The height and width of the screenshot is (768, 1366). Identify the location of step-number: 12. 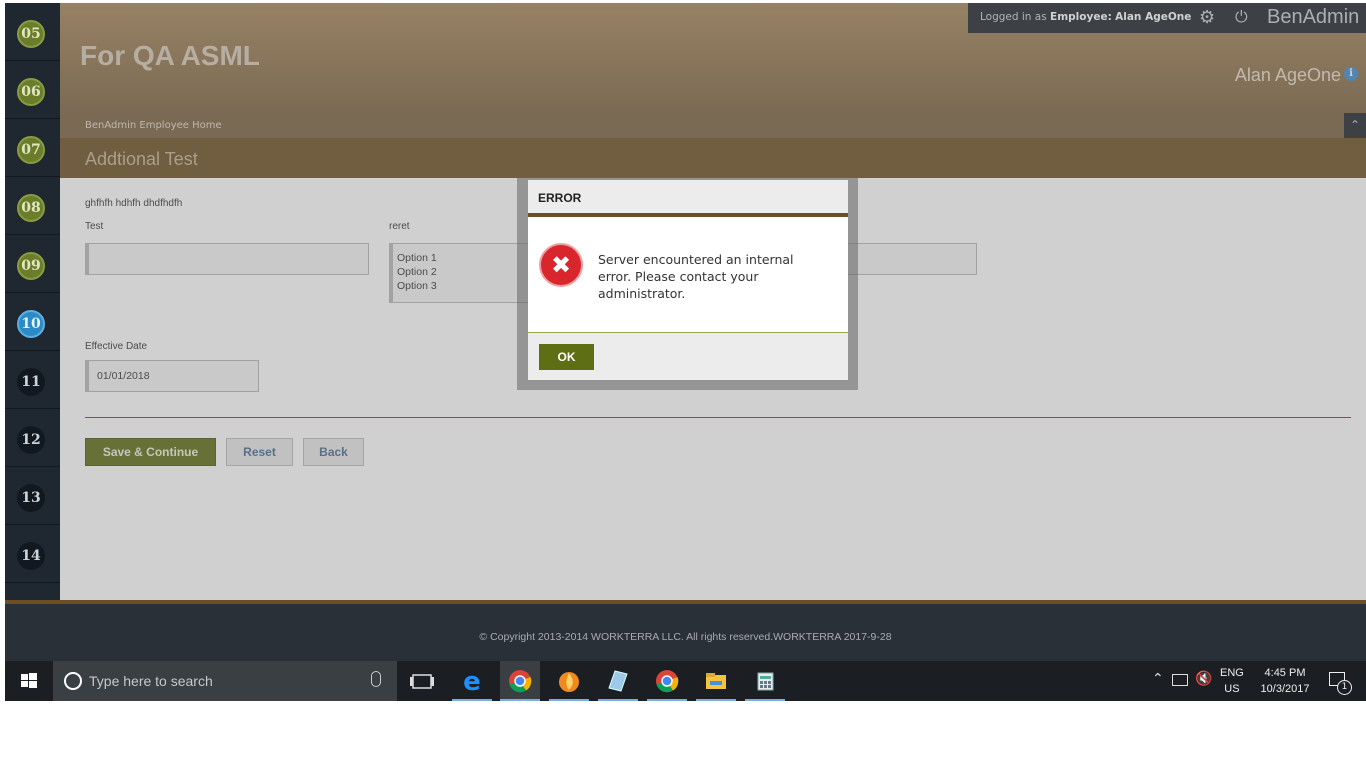
(31, 440).